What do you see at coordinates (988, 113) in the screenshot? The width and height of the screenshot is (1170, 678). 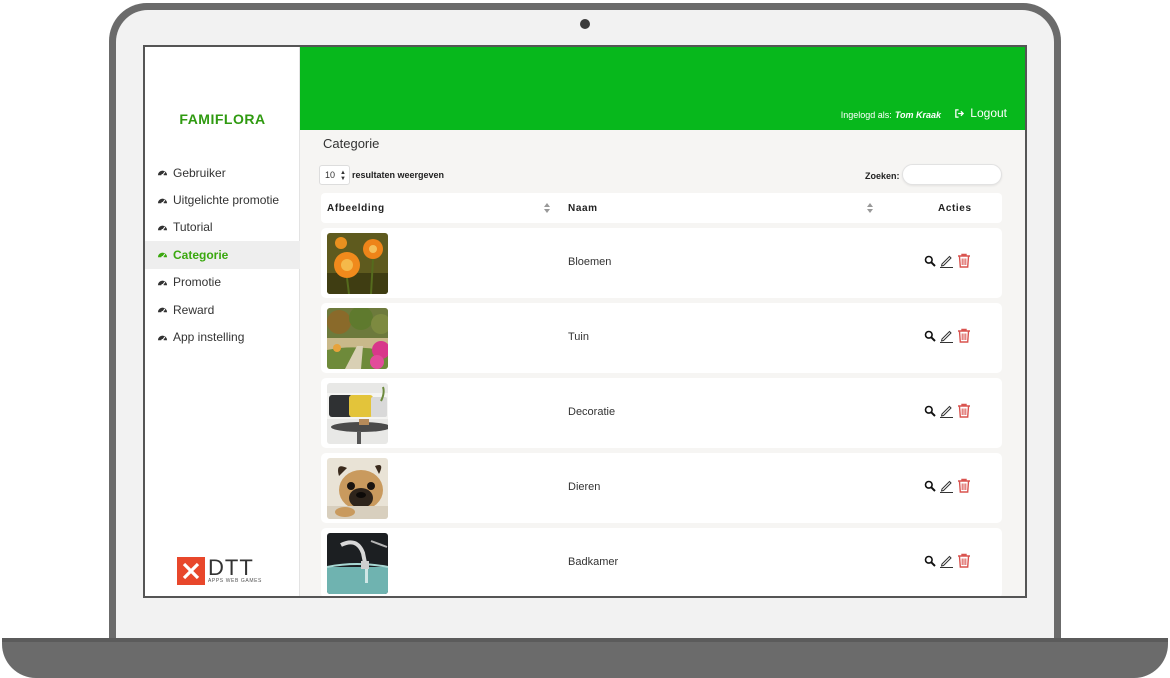 I see `logout-label: Logout` at bounding box center [988, 113].